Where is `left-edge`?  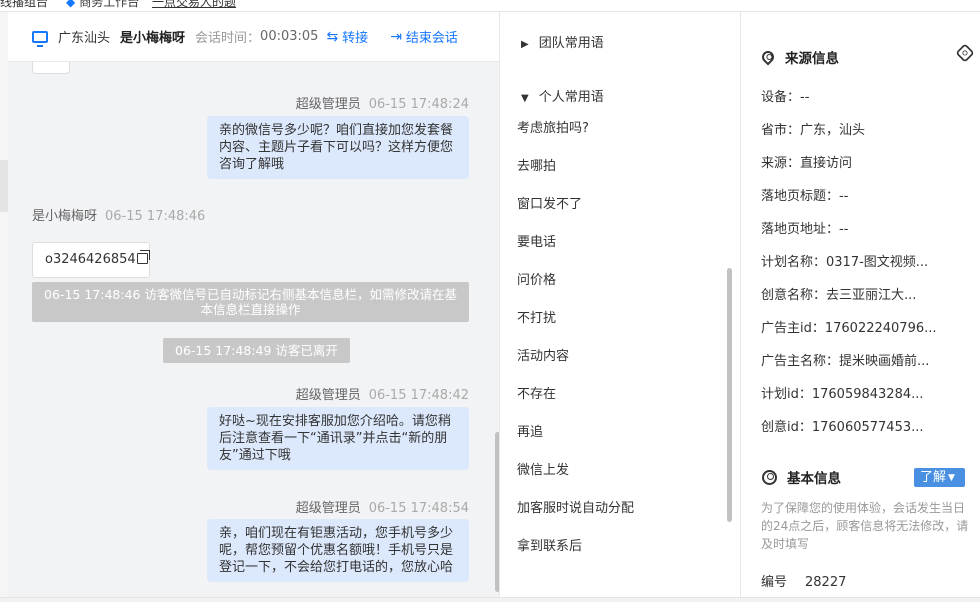
left-edge is located at coordinates (4, 307).